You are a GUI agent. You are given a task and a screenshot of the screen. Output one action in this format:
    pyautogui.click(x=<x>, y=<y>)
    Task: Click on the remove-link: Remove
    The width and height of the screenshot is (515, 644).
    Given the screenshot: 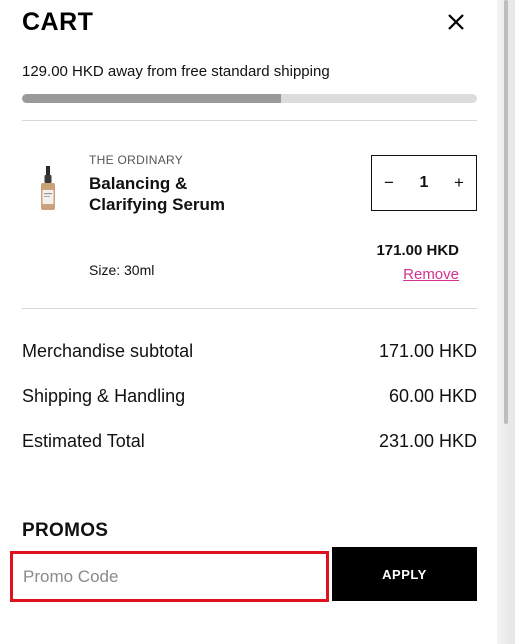 What is the action you would take?
    pyautogui.click(x=431, y=274)
    